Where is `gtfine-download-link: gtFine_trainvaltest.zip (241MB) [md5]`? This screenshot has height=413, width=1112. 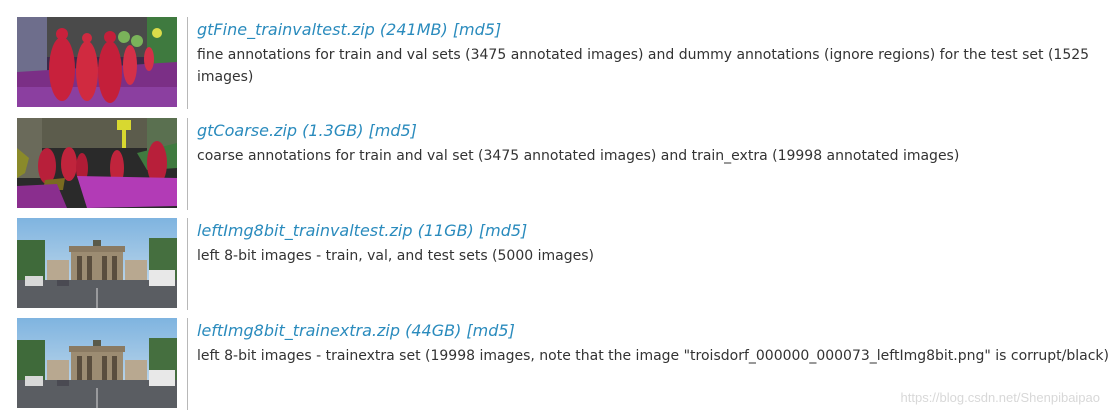 gtfine-download-link: gtFine_trainvaltest.zip (241MB) [md5] is located at coordinates (349, 29).